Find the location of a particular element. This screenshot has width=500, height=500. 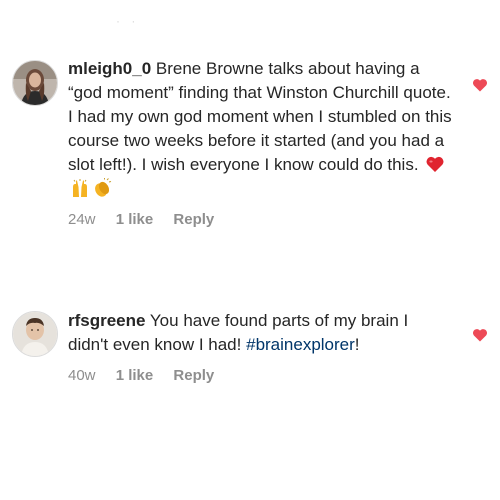

comment-meta: 40w 1 like Reply is located at coordinates (260, 376).